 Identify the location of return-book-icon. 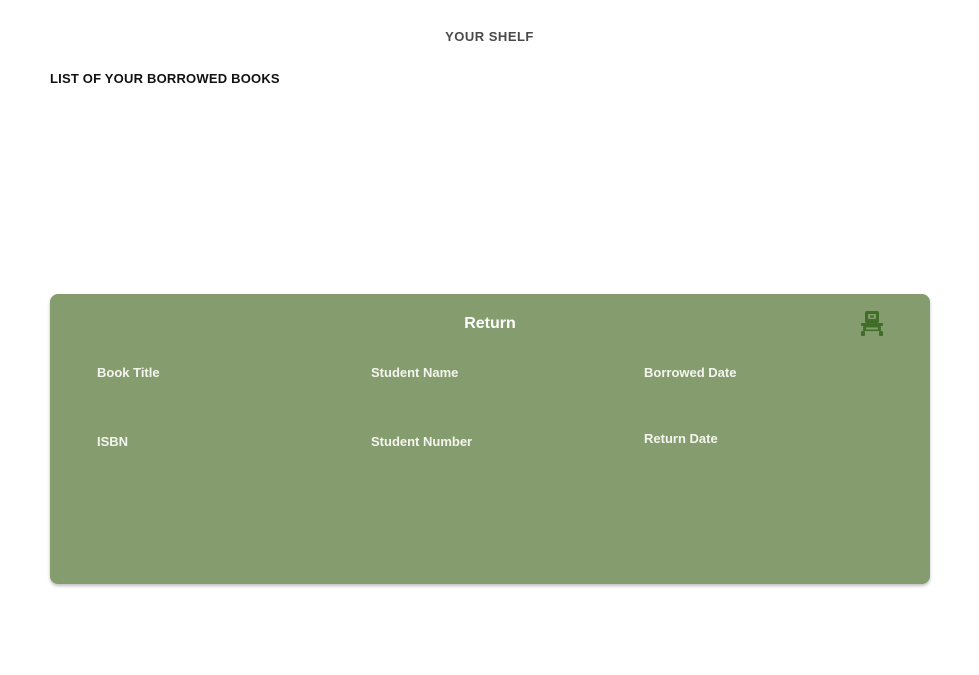
(872, 323).